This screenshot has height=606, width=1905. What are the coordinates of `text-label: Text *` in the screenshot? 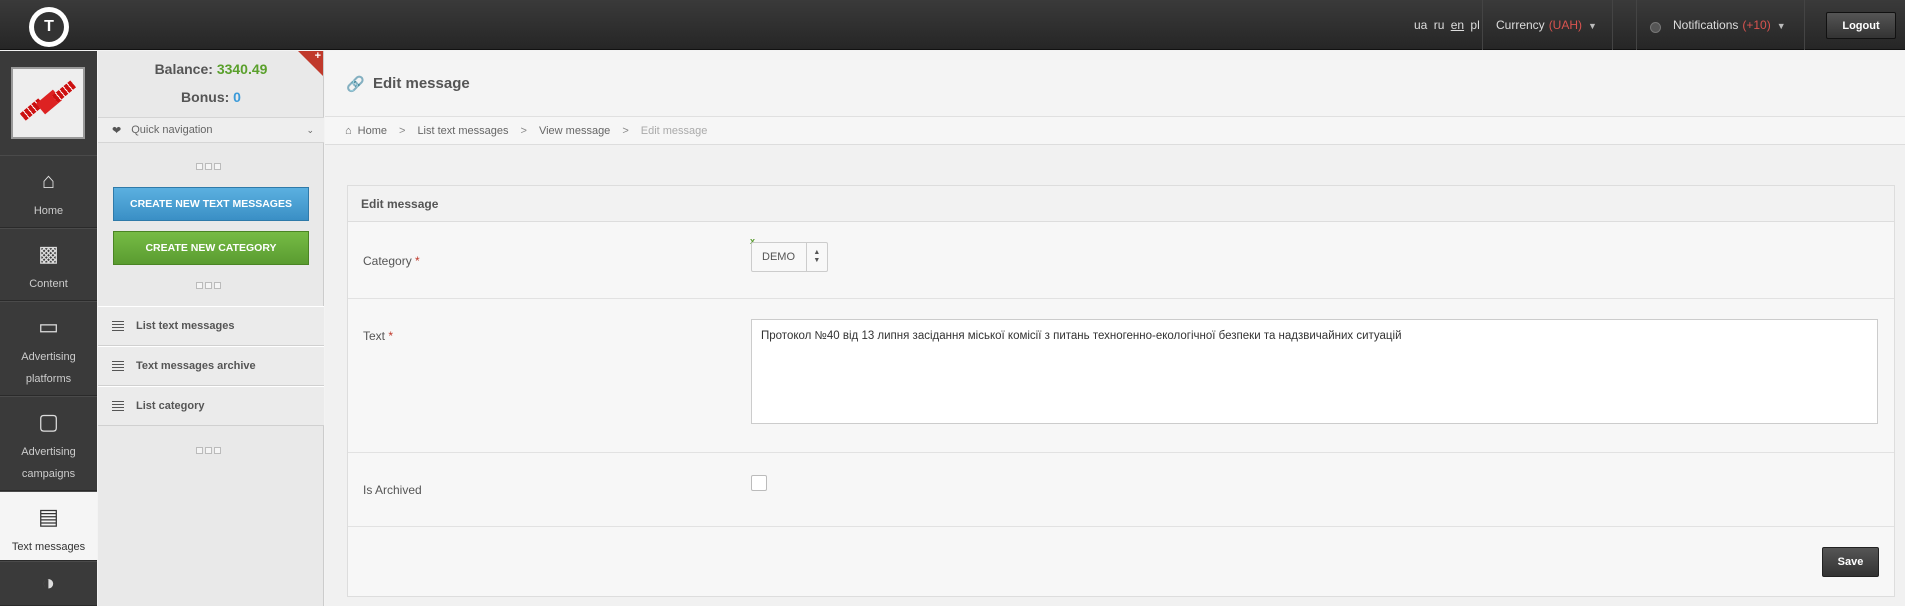 It's located at (378, 336).